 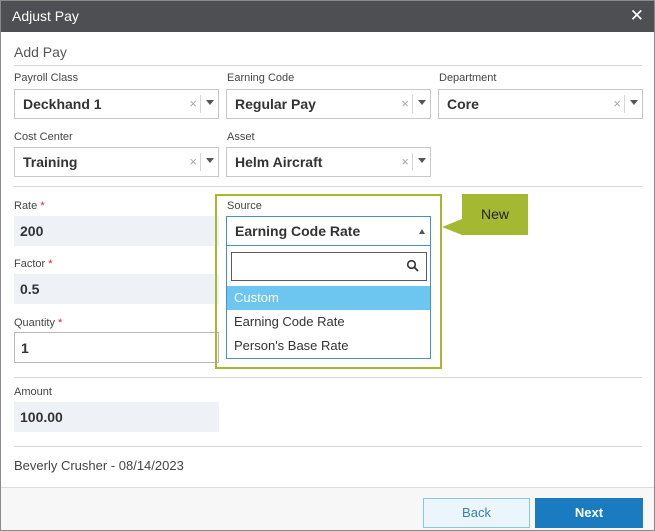 I want to click on asset-select: Helm Aircraft ×, so click(x=328, y=162).